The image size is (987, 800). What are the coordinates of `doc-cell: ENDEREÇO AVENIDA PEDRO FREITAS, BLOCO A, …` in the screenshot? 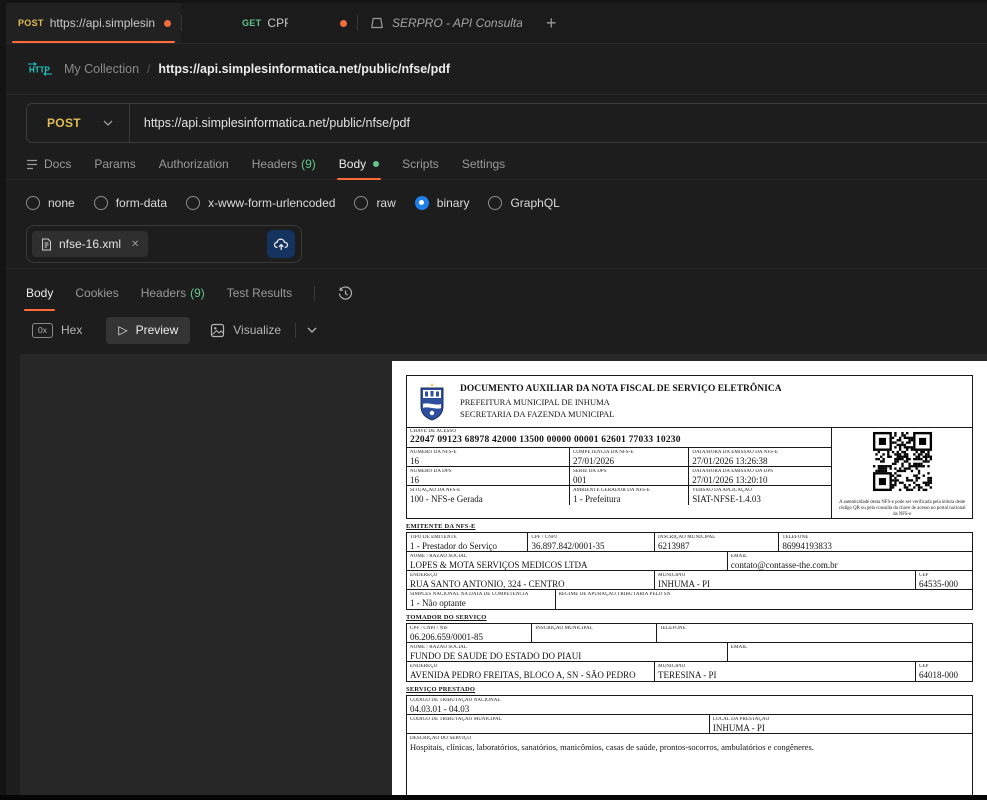 It's located at (531, 671).